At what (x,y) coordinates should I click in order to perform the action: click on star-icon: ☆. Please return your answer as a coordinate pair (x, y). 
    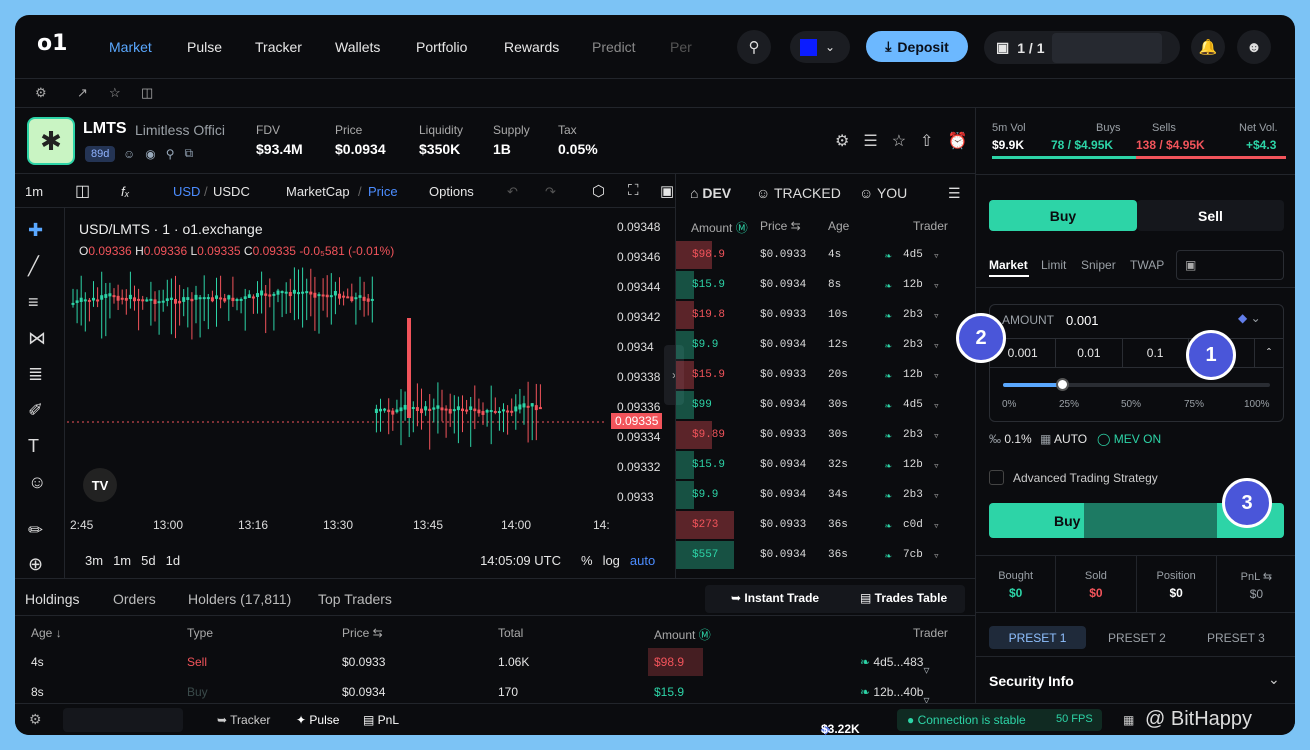
    Looking at the image, I should click on (115, 93).